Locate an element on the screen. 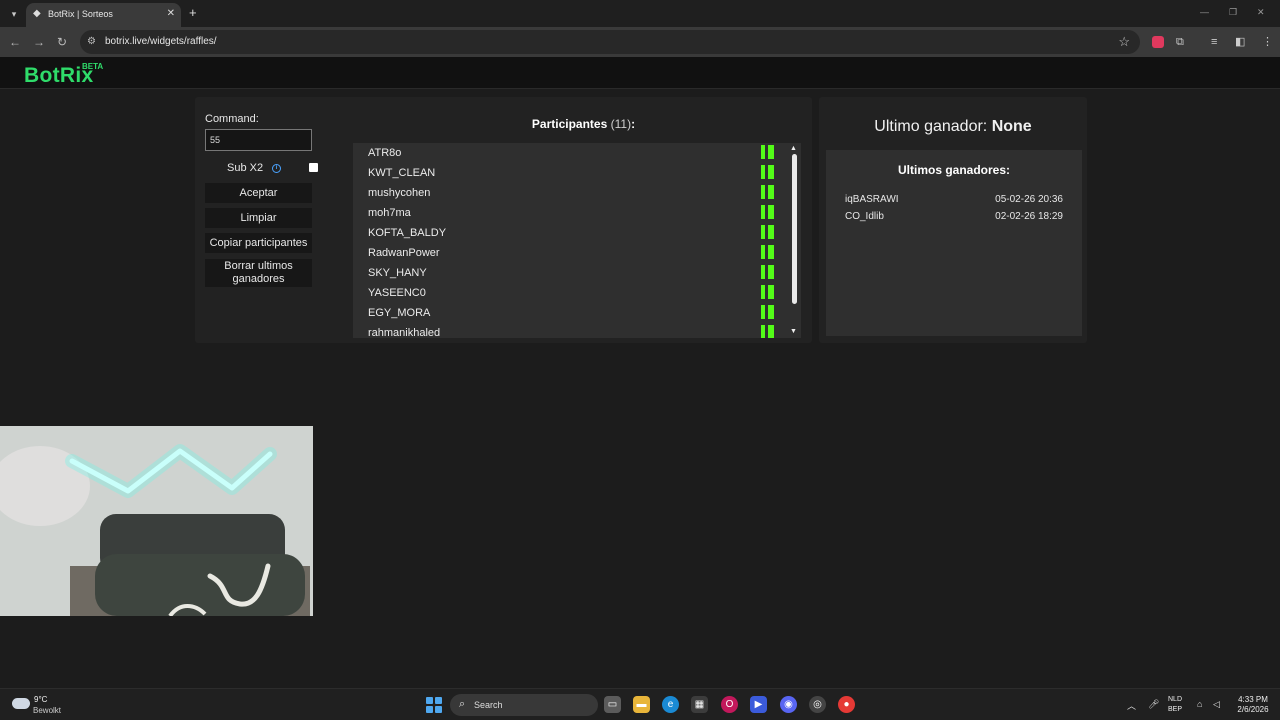  task-view-icon: ▭ is located at coordinates (612, 704).